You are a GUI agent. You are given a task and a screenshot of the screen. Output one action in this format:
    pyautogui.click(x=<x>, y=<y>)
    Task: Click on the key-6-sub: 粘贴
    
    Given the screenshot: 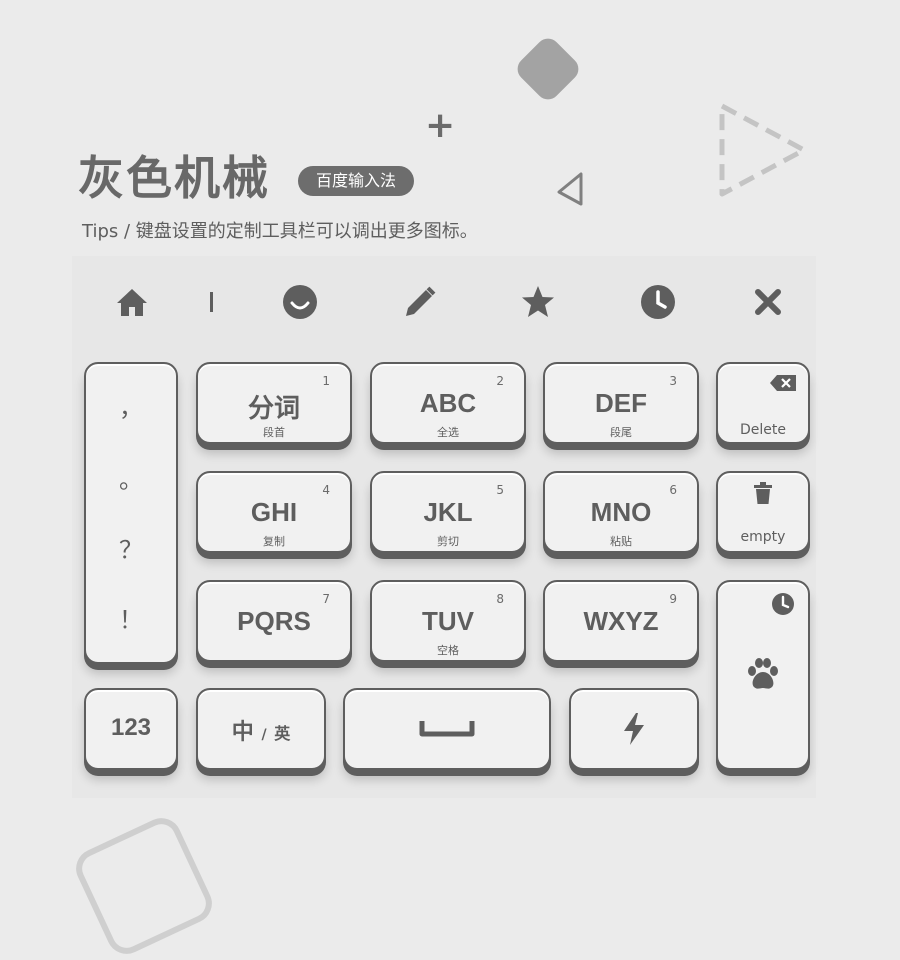 What is the action you would take?
    pyautogui.click(x=621, y=541)
    